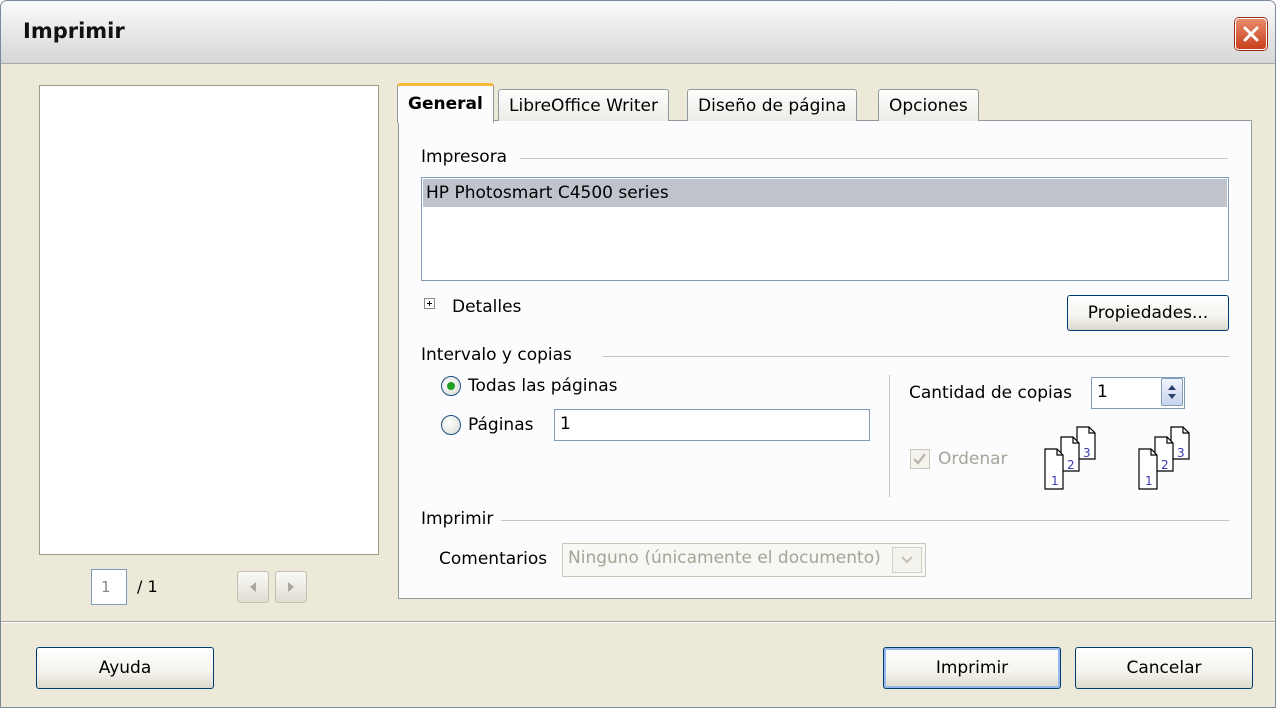  What do you see at coordinates (451, 386) in the screenshot?
I see `all-pages-radio` at bounding box center [451, 386].